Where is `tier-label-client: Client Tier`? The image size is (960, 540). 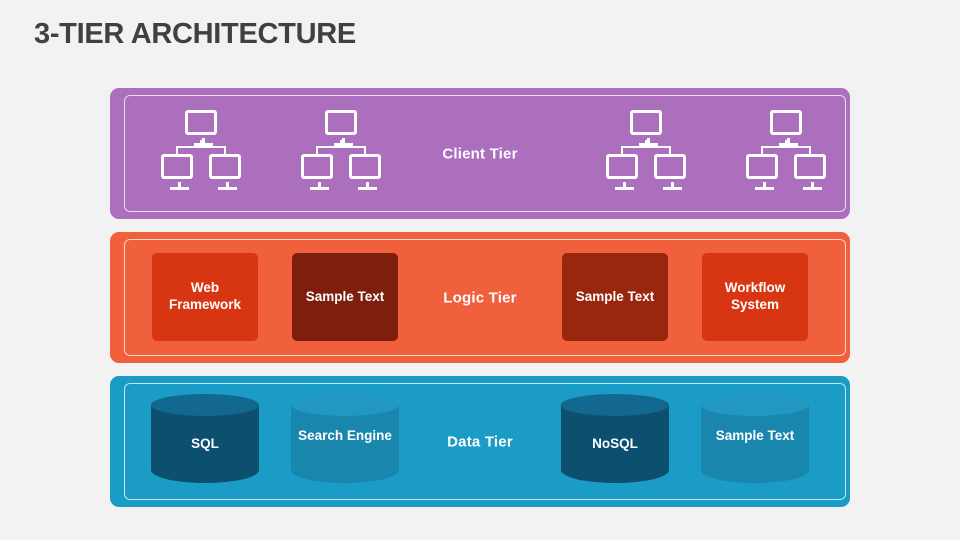 tier-label-client: Client Tier is located at coordinates (480, 153).